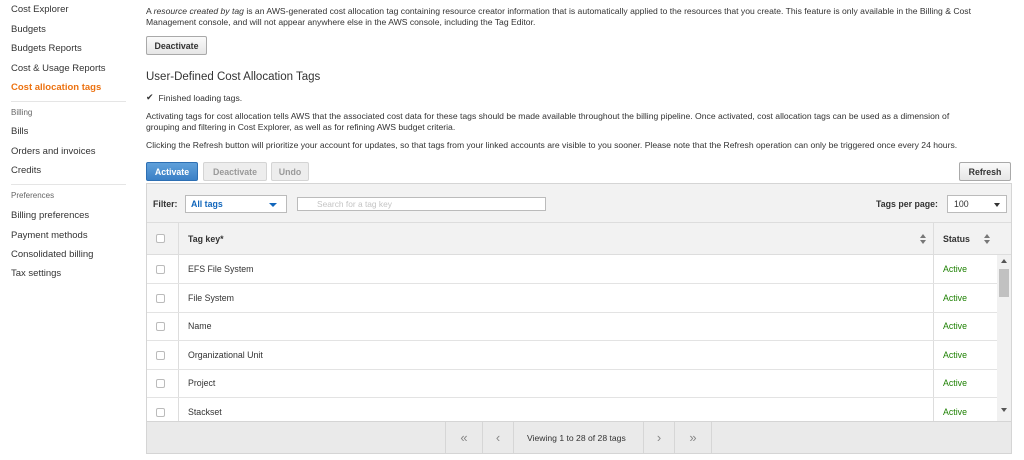 The width and height of the screenshot is (1024, 460). What do you see at coordinates (956, 239) in the screenshot?
I see `column-header-status: Status` at bounding box center [956, 239].